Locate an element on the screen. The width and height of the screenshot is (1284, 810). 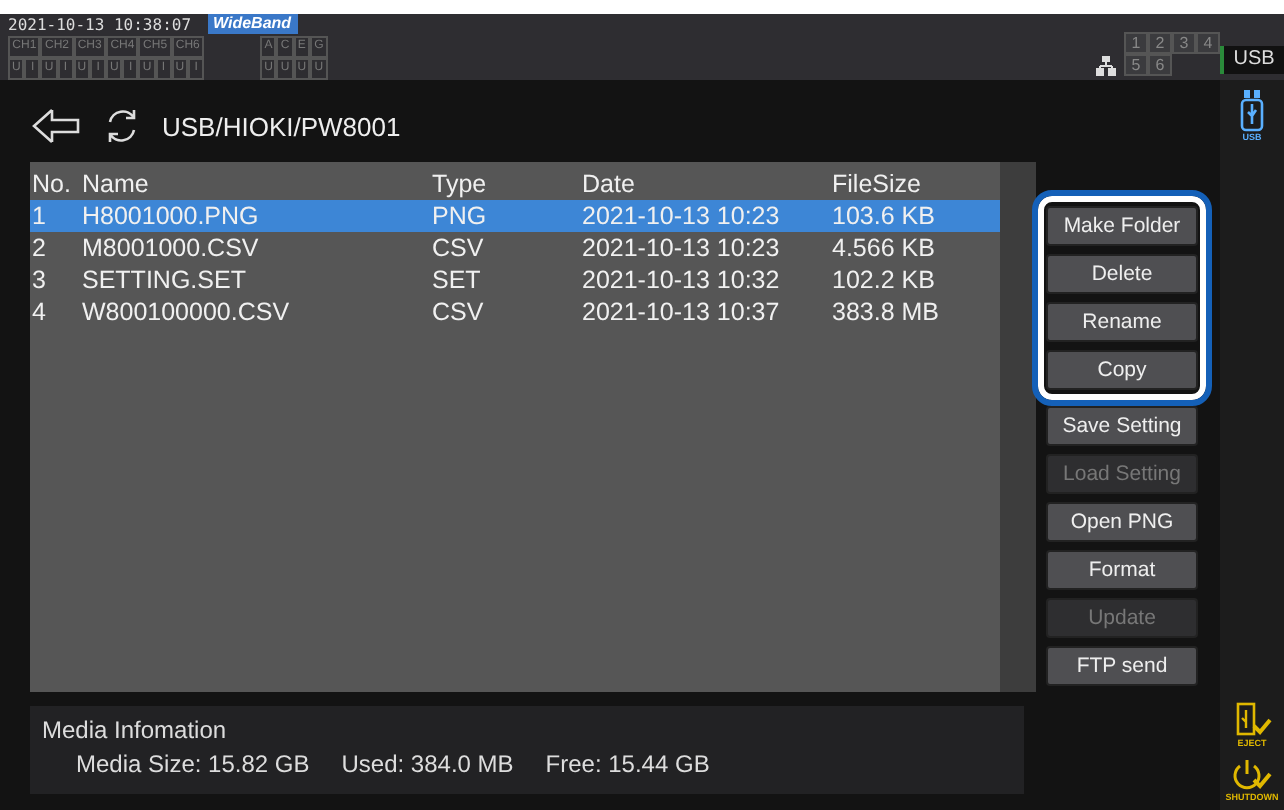
network-icon is located at coordinates (1106, 66).